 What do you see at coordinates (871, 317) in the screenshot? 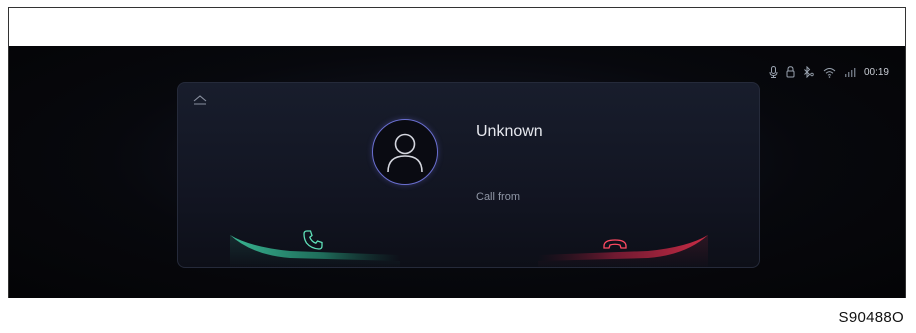
I see `figure-code: S90488O` at bounding box center [871, 317].